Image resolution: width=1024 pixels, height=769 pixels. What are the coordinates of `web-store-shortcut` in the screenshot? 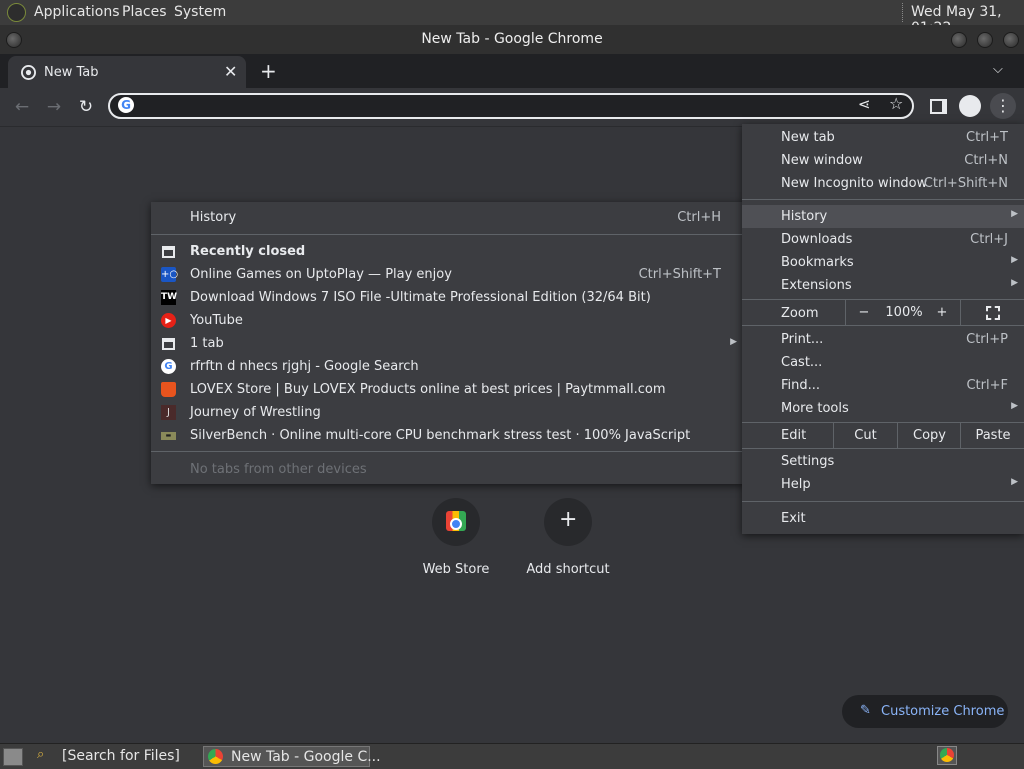 It's located at (456, 522).